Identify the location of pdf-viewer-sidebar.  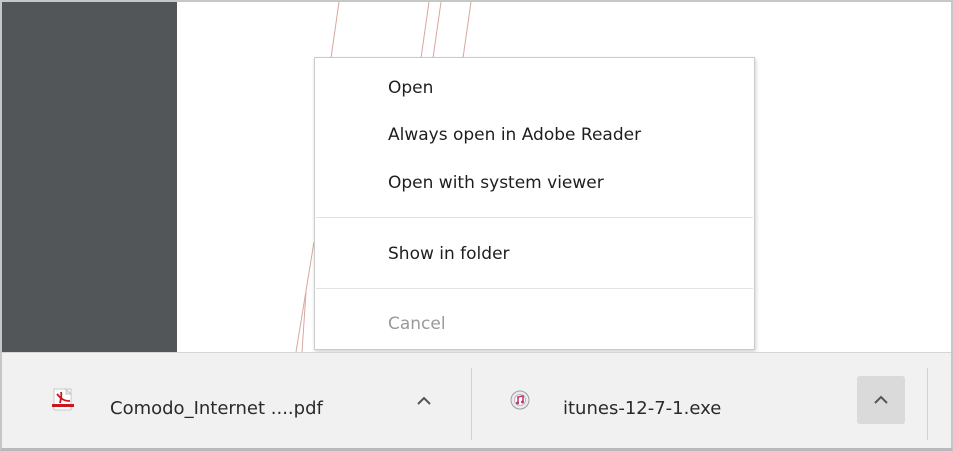
(89, 177).